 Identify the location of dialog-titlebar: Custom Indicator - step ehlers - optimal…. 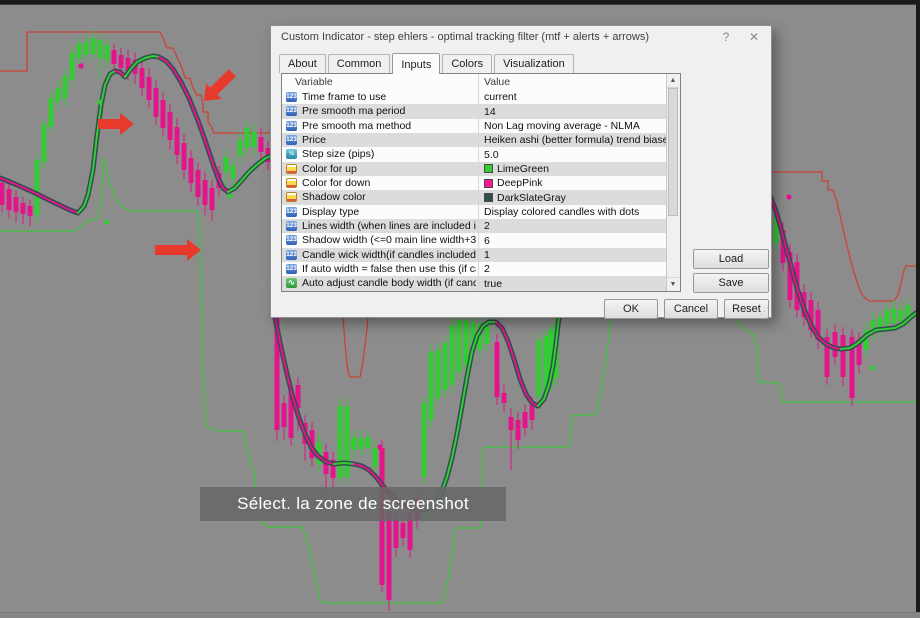
(521, 37).